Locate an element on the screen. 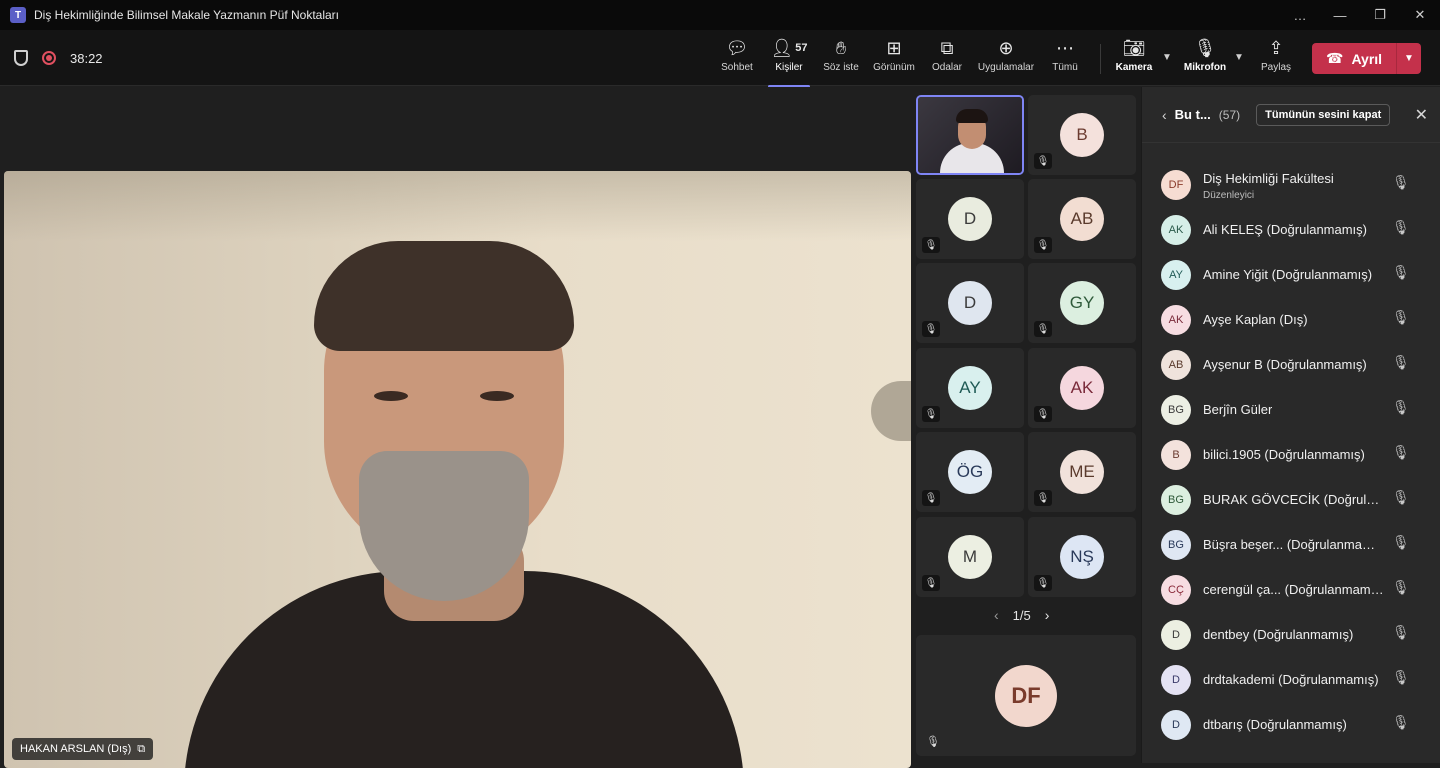  leave-button: ☎︎ Ayrıl ▼ is located at coordinates (1366, 58).